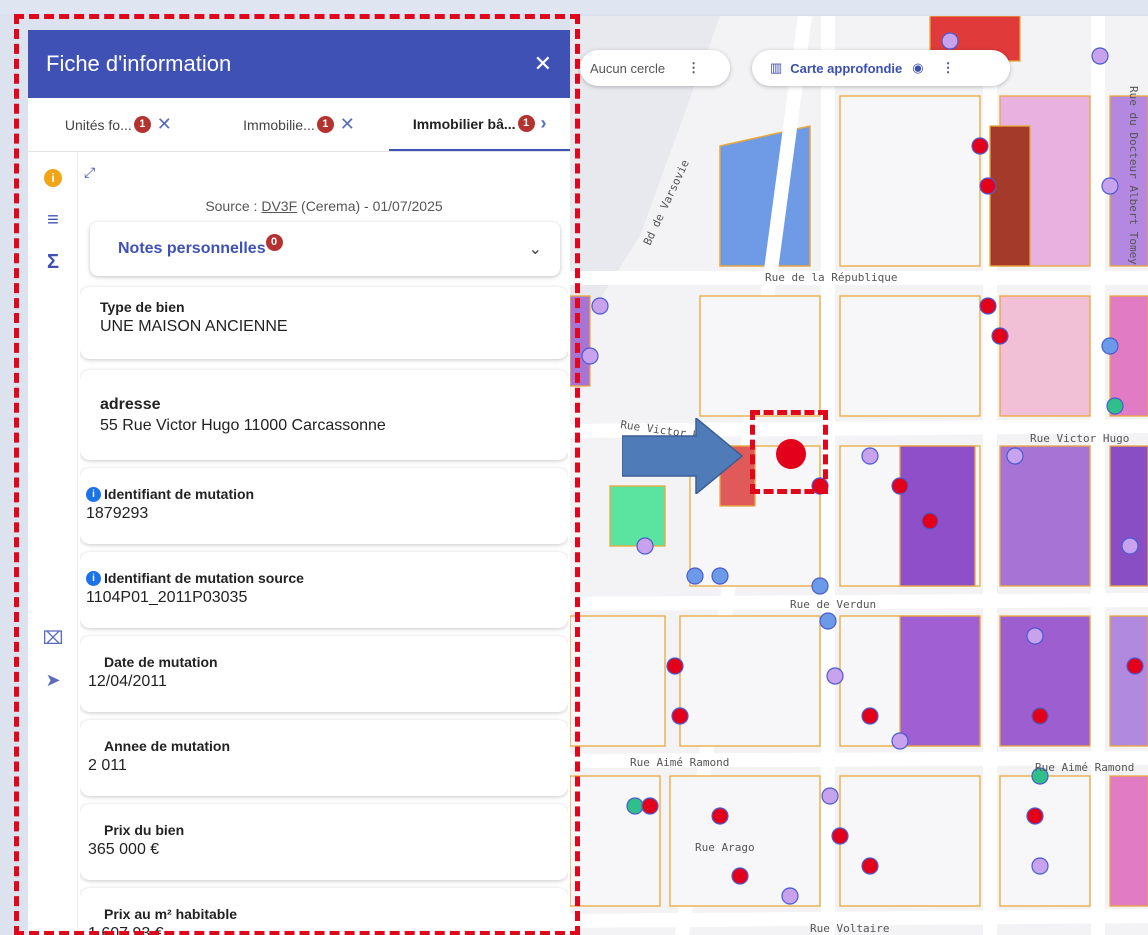  What do you see at coordinates (846, 68) in the screenshot?
I see `layer-control-label: Carte approfondie` at bounding box center [846, 68].